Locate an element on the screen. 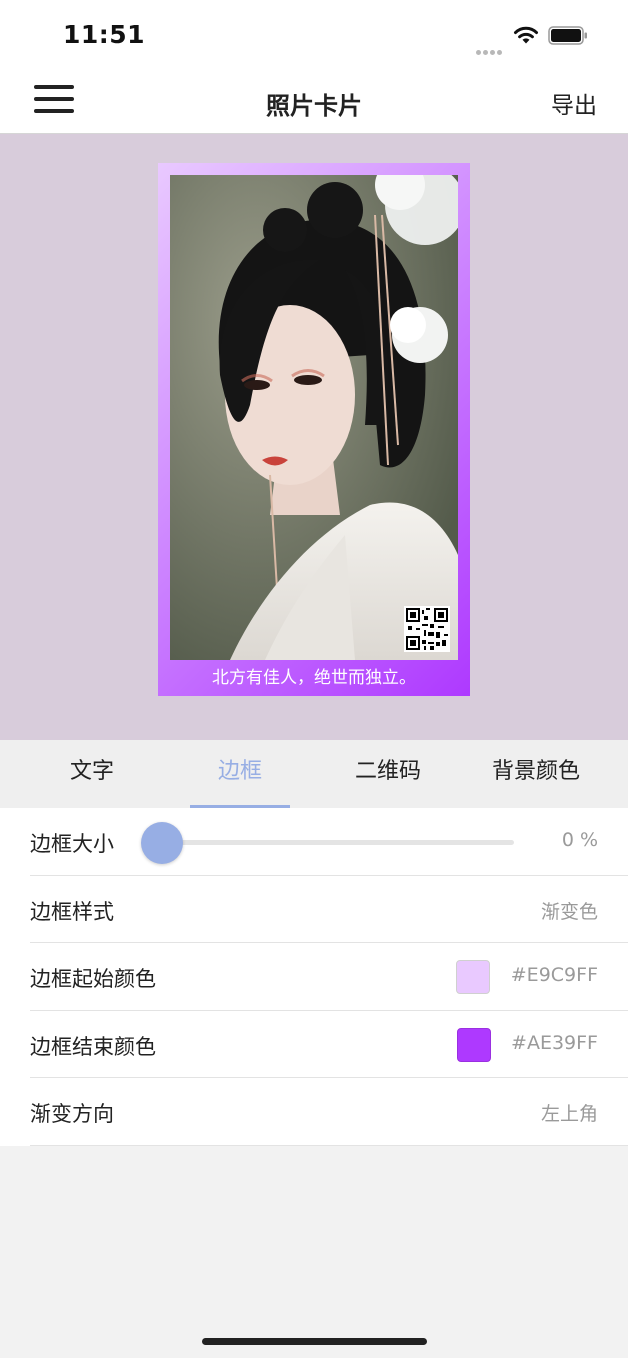 The width and height of the screenshot is (628, 1358). qr-code-icon is located at coordinates (427, 629).